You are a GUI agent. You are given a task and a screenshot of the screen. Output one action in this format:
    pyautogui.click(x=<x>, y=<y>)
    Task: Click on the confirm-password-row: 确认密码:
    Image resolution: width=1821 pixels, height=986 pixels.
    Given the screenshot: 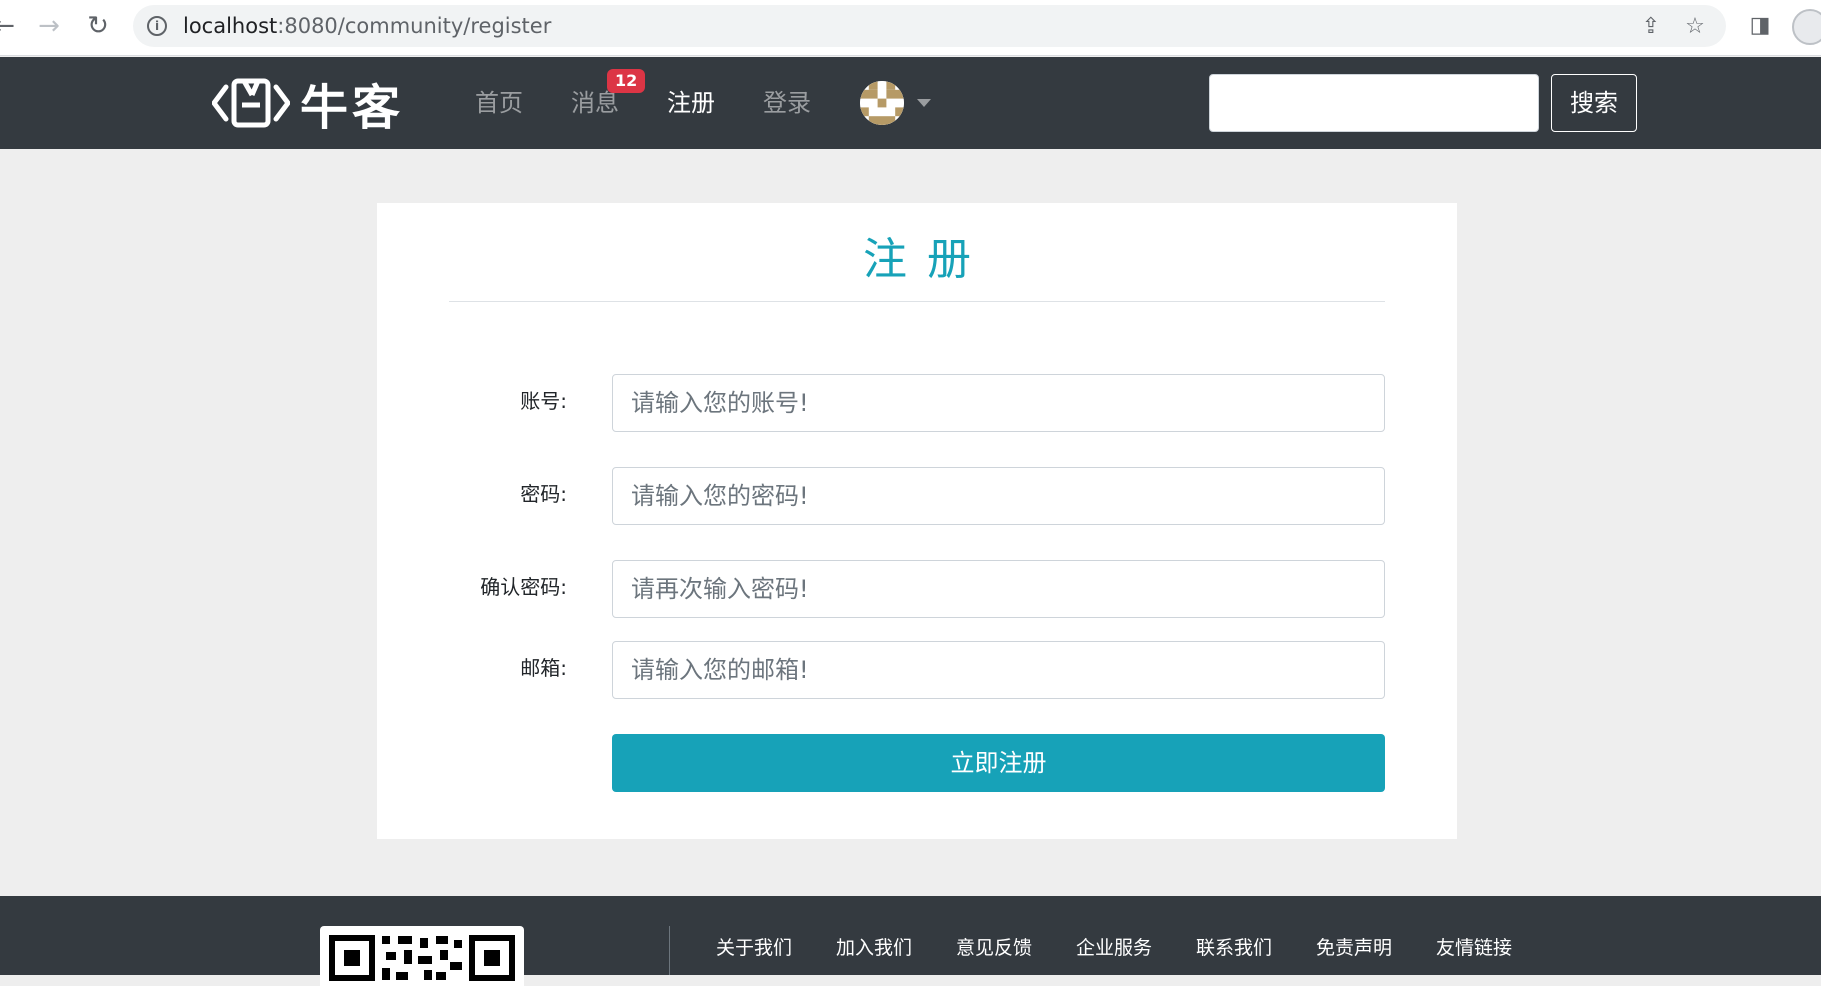 What is the action you would take?
    pyautogui.click(x=917, y=589)
    